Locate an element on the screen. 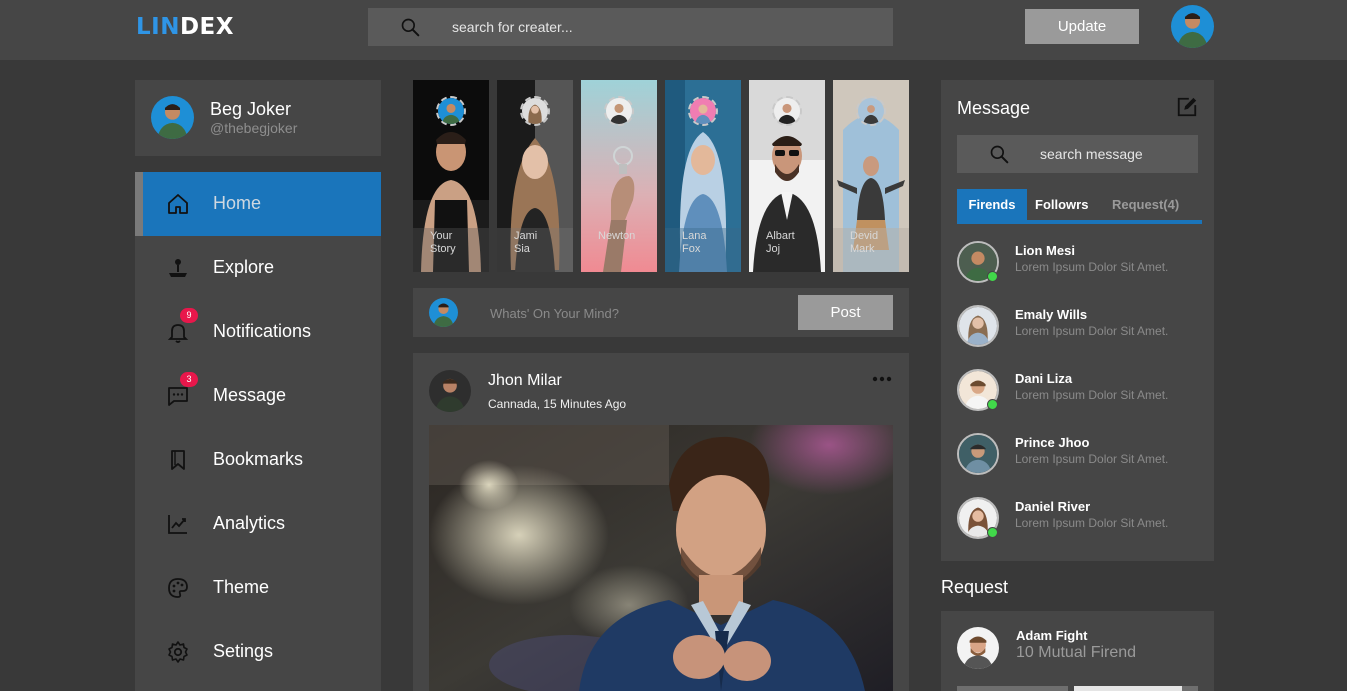 The width and height of the screenshot is (1347, 691). story-name-line2: Sia is located at coordinates (522, 249).